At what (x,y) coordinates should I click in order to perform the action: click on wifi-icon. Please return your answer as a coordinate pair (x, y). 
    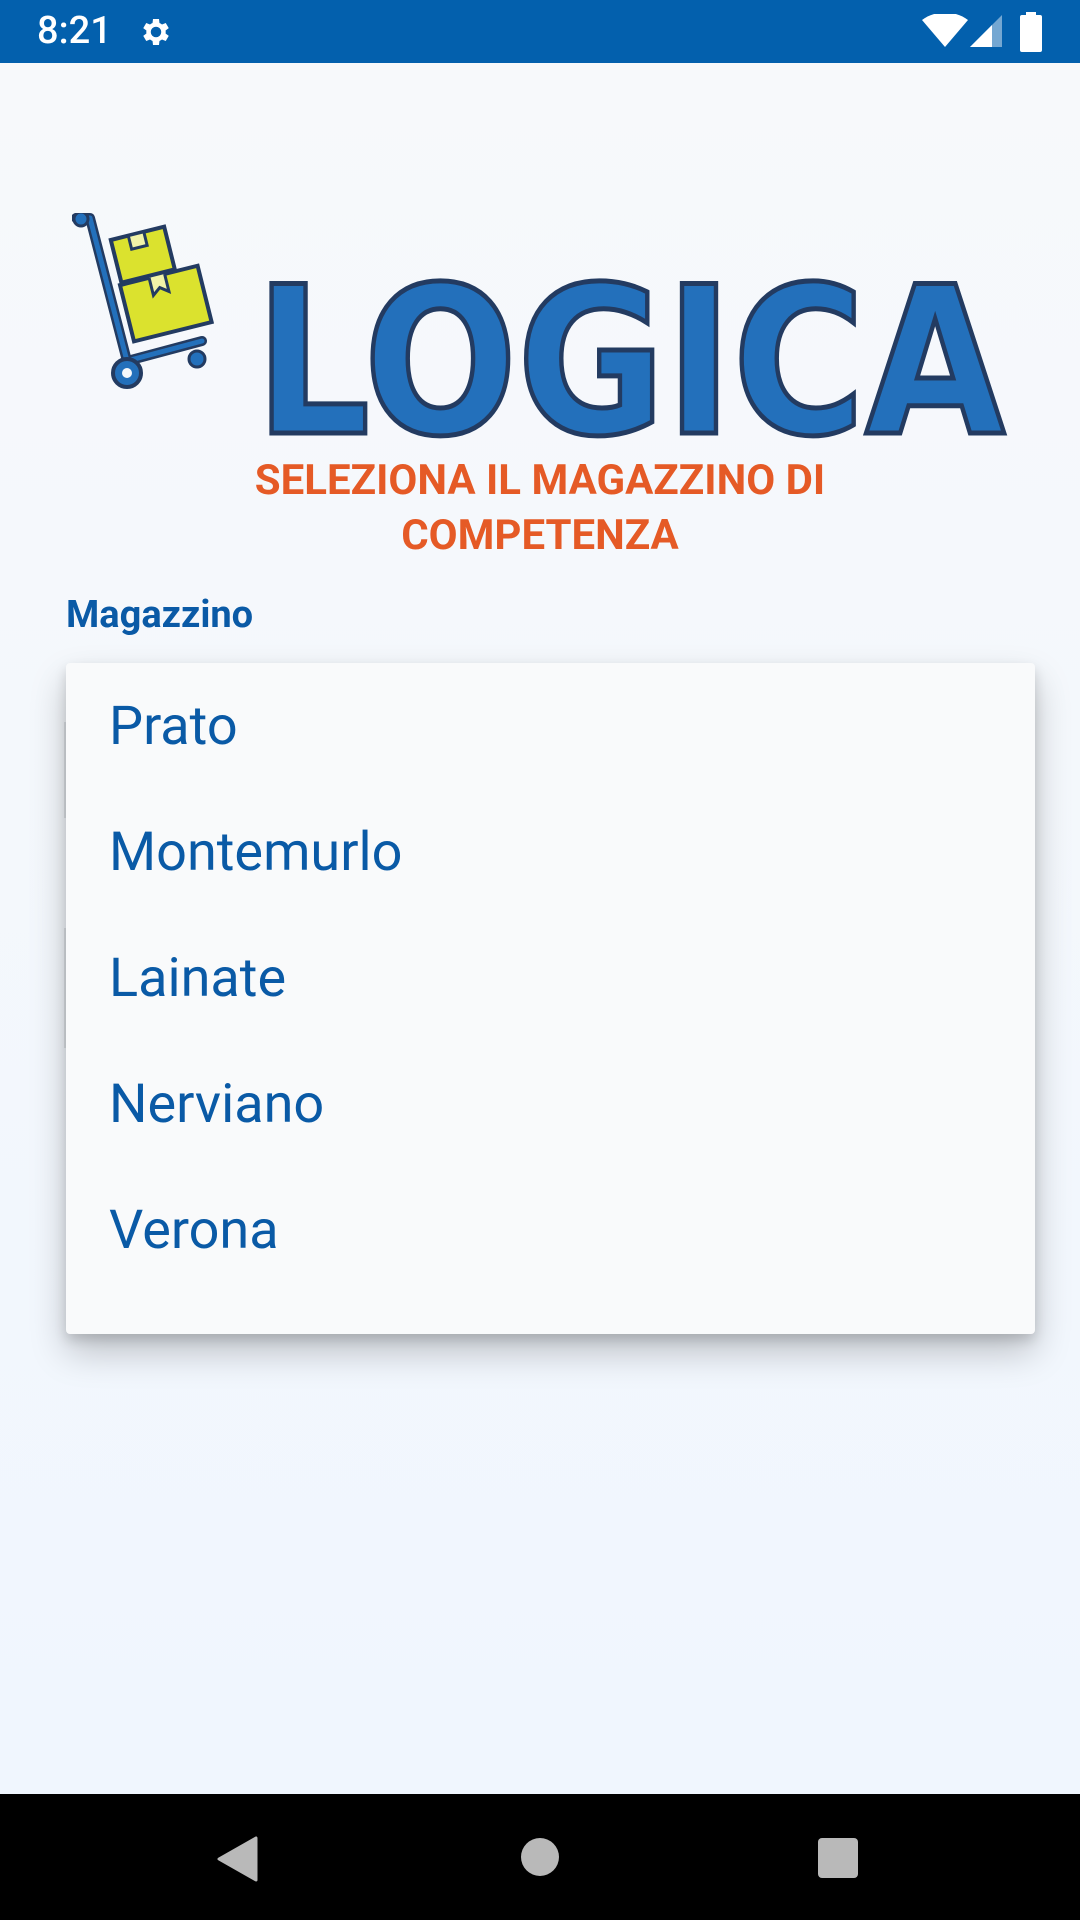
    Looking at the image, I should click on (945, 30).